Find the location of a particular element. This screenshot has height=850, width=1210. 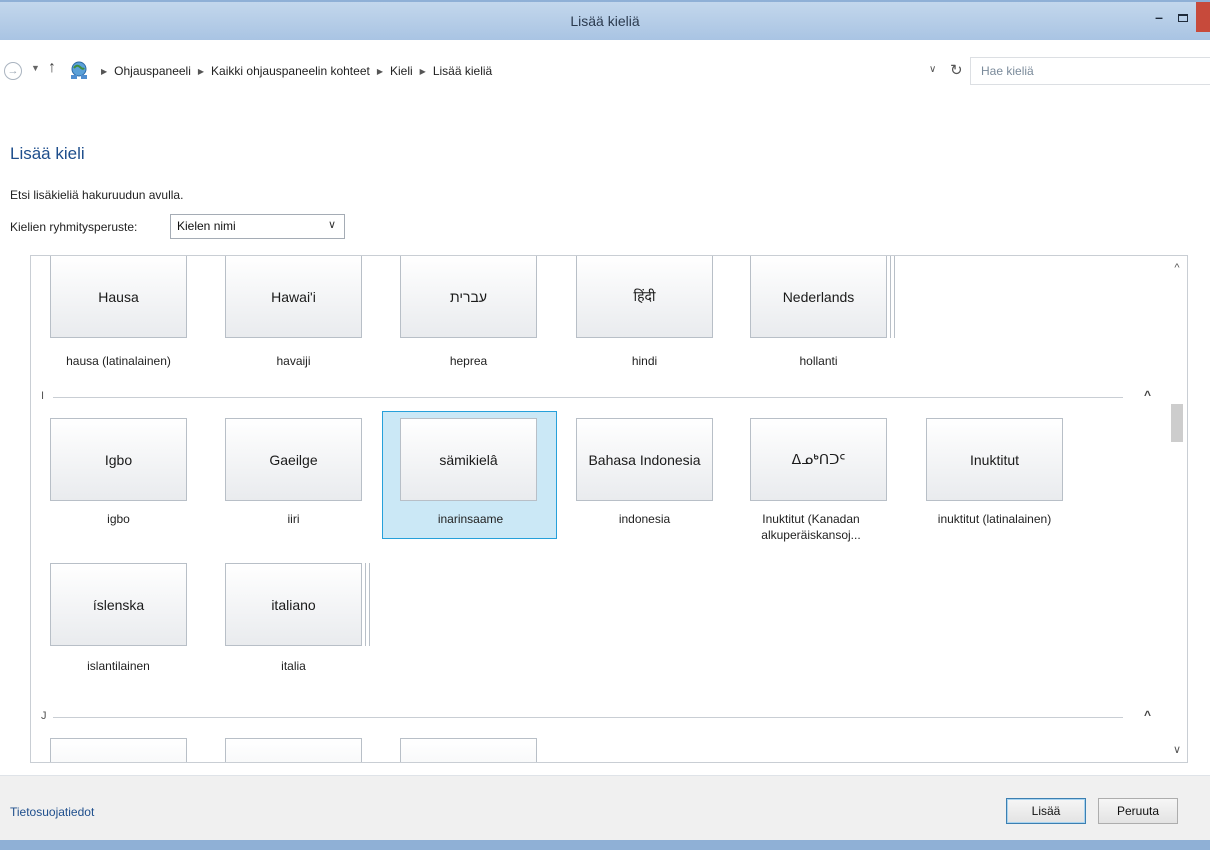

tile-language-name: heprea is located at coordinates (468, 361).